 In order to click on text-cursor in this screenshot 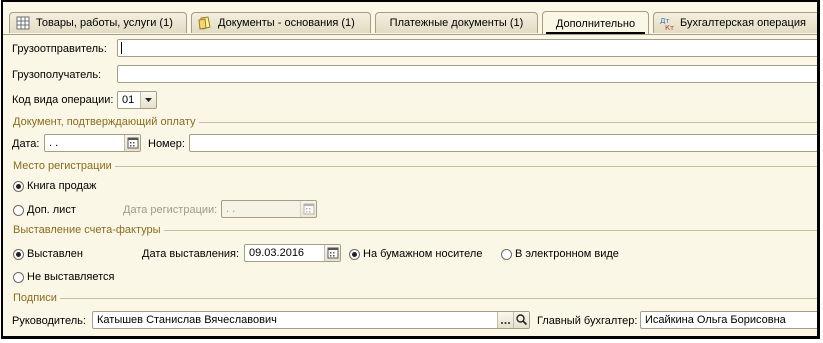, I will do `click(121, 48)`.